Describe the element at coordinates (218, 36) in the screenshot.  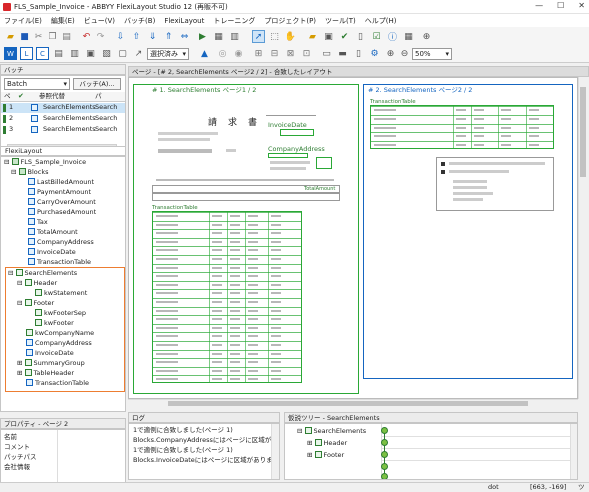
I see `grid-icon: ▦` at that location.